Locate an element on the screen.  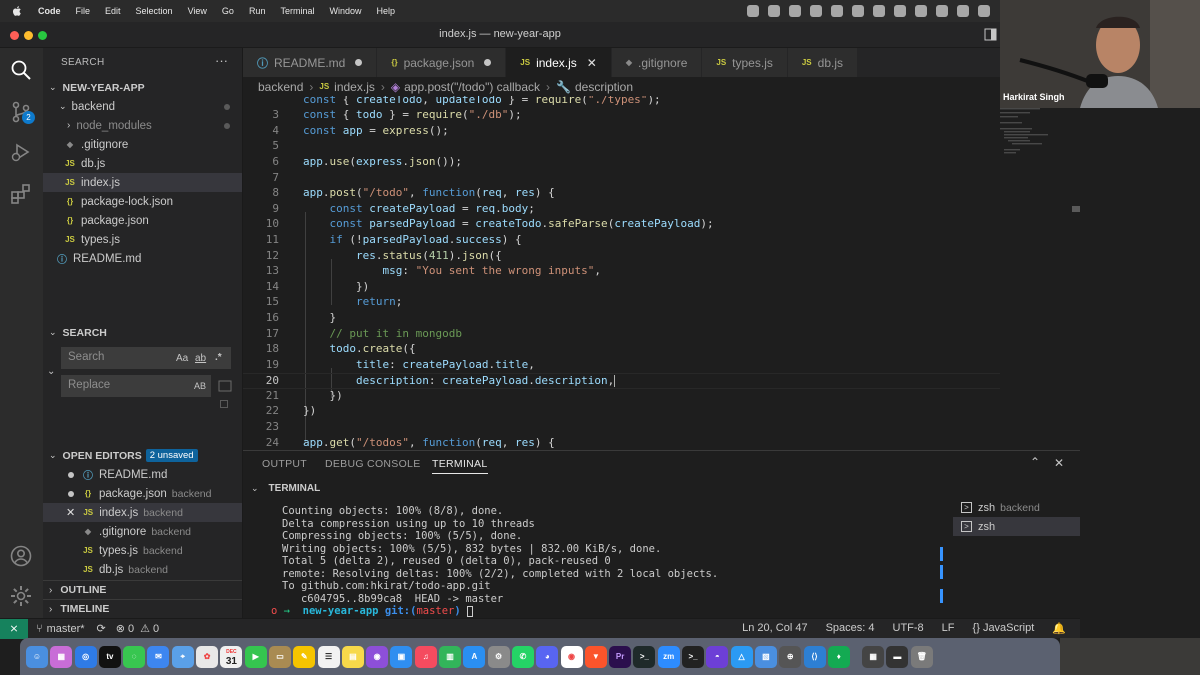
keynote-icon: ▣ is located at coordinates (401, 656).